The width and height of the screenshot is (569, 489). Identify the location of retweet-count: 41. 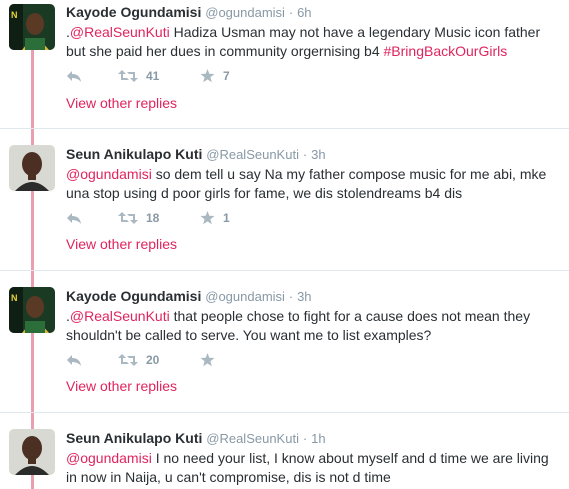
(153, 76).